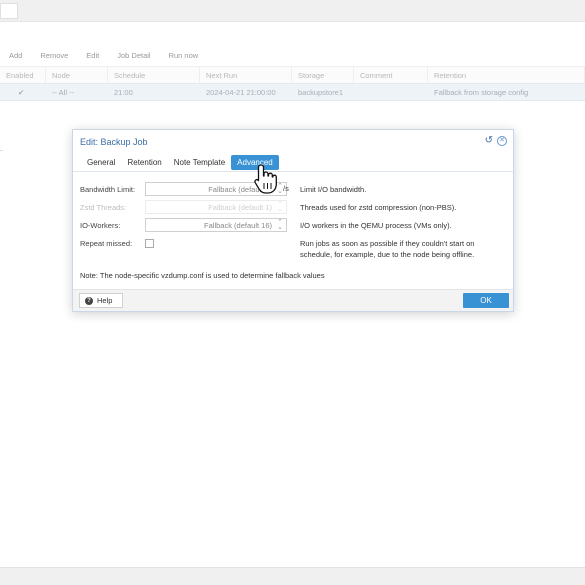 The width and height of the screenshot is (585, 585). I want to click on bandwidth-label: Bandwidth Limit:, so click(108, 189).